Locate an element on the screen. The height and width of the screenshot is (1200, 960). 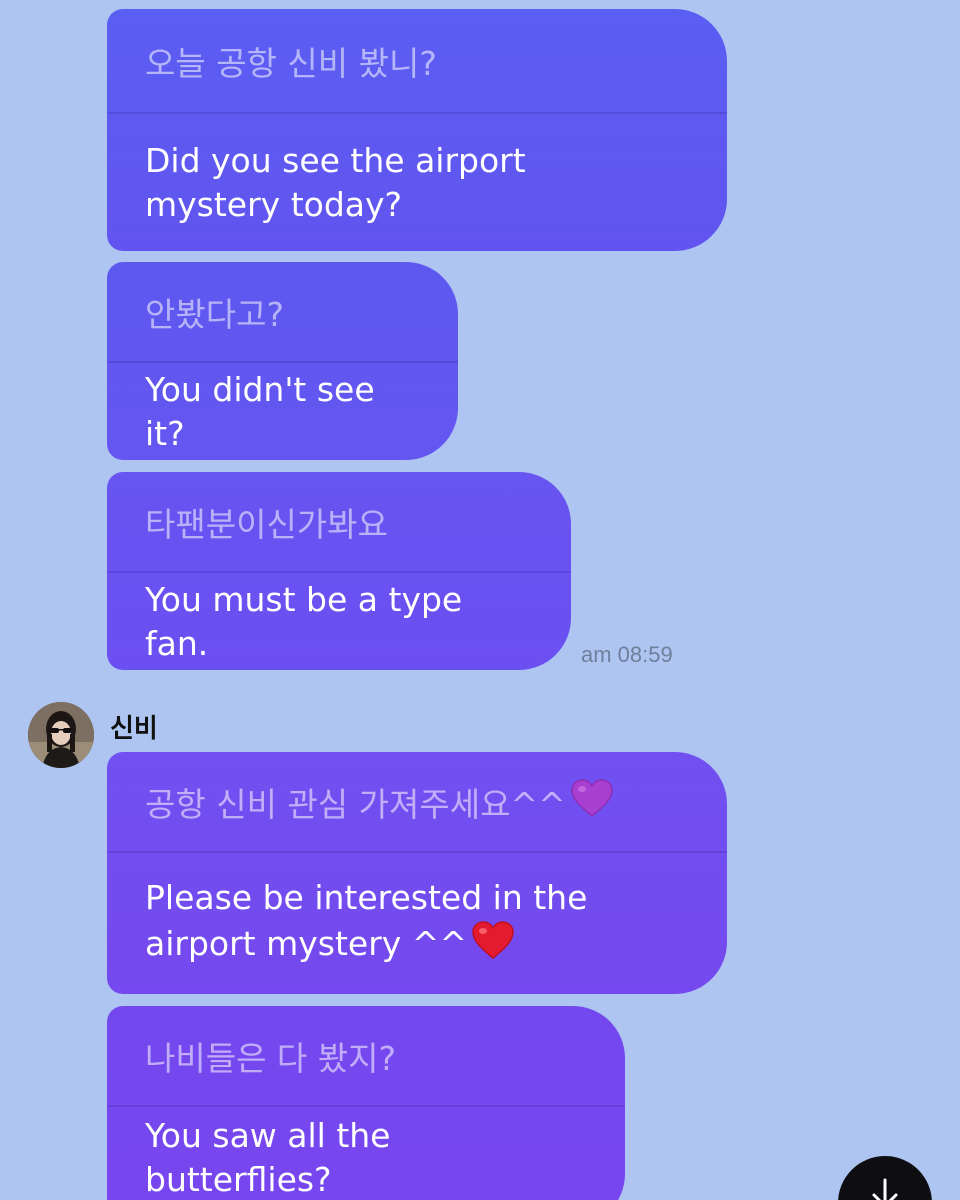
korean-text: 나비들은 다 봤지? is located at coordinates (271, 1058).